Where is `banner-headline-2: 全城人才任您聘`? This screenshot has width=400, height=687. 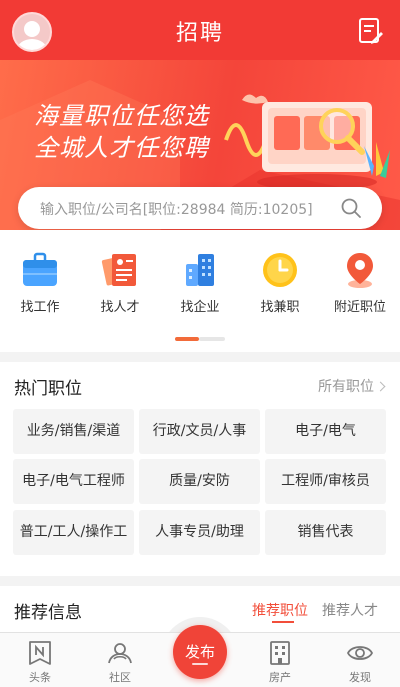
banner-headline-2: 全城人才任您聘 is located at coordinates (121, 148).